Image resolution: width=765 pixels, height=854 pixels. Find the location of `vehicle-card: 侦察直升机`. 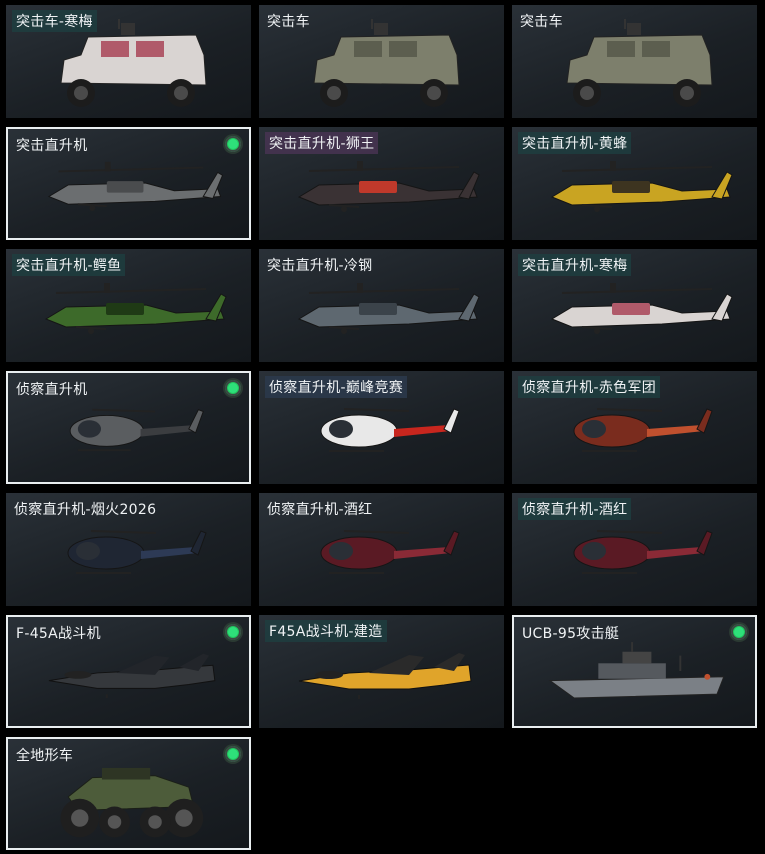

vehicle-card: 侦察直升机 is located at coordinates (128, 427).